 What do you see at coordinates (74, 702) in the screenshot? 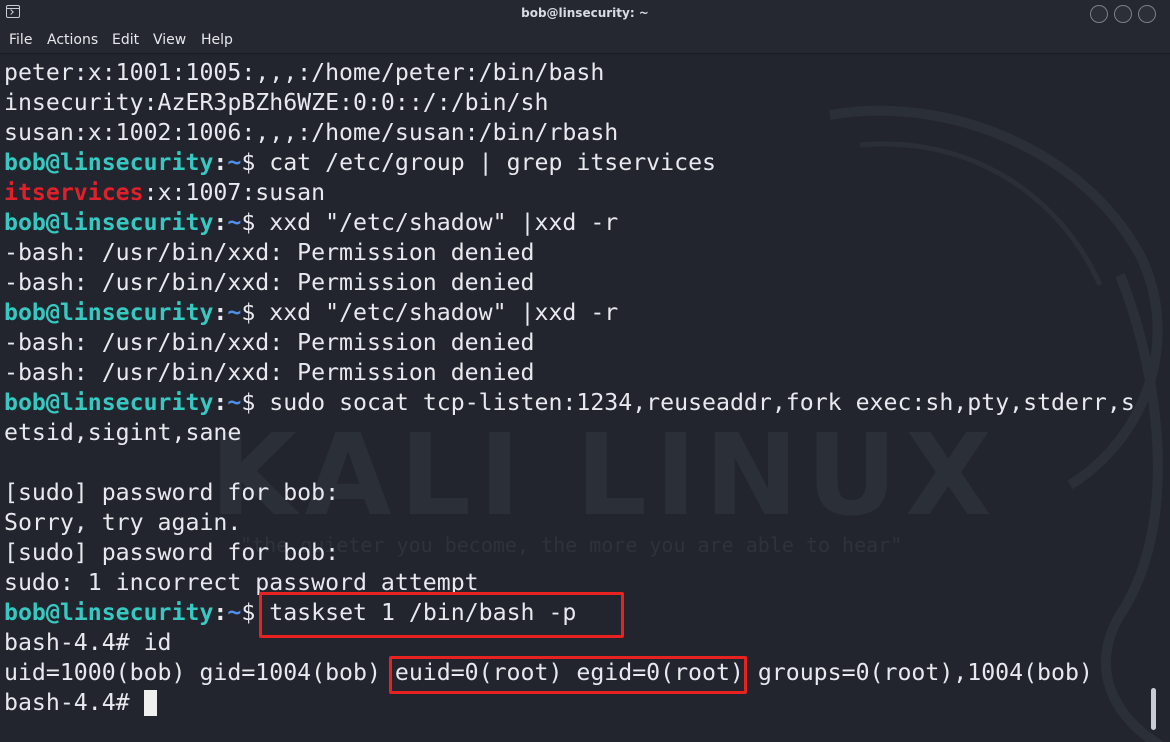
I see `root-prompt-text: bash-4.4#` at bounding box center [74, 702].